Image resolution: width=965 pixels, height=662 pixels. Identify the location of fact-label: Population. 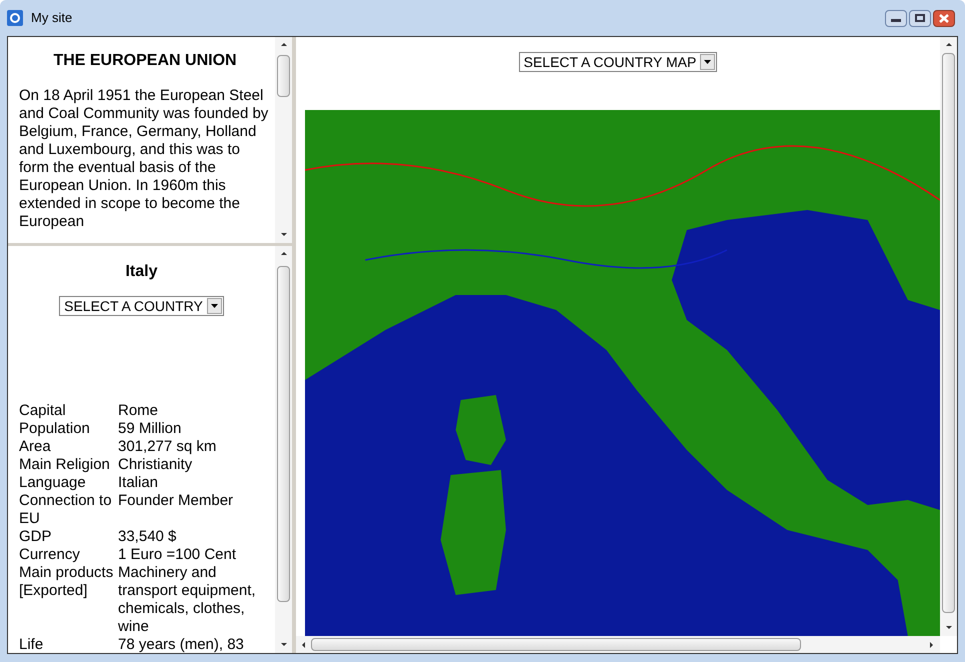
(55, 429).